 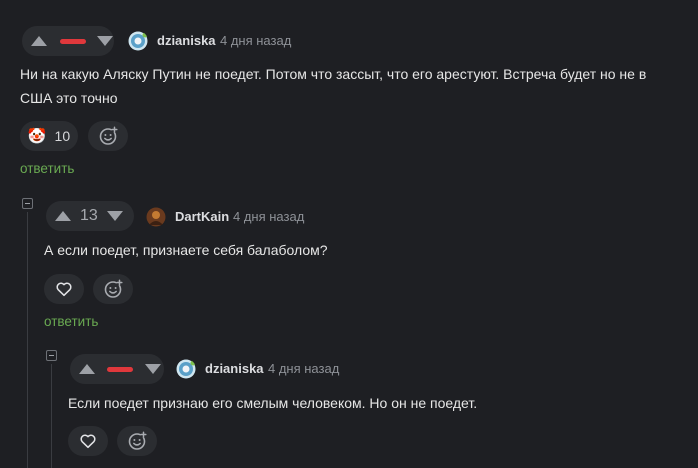 I want to click on rating-count: 13, so click(x=89, y=215).